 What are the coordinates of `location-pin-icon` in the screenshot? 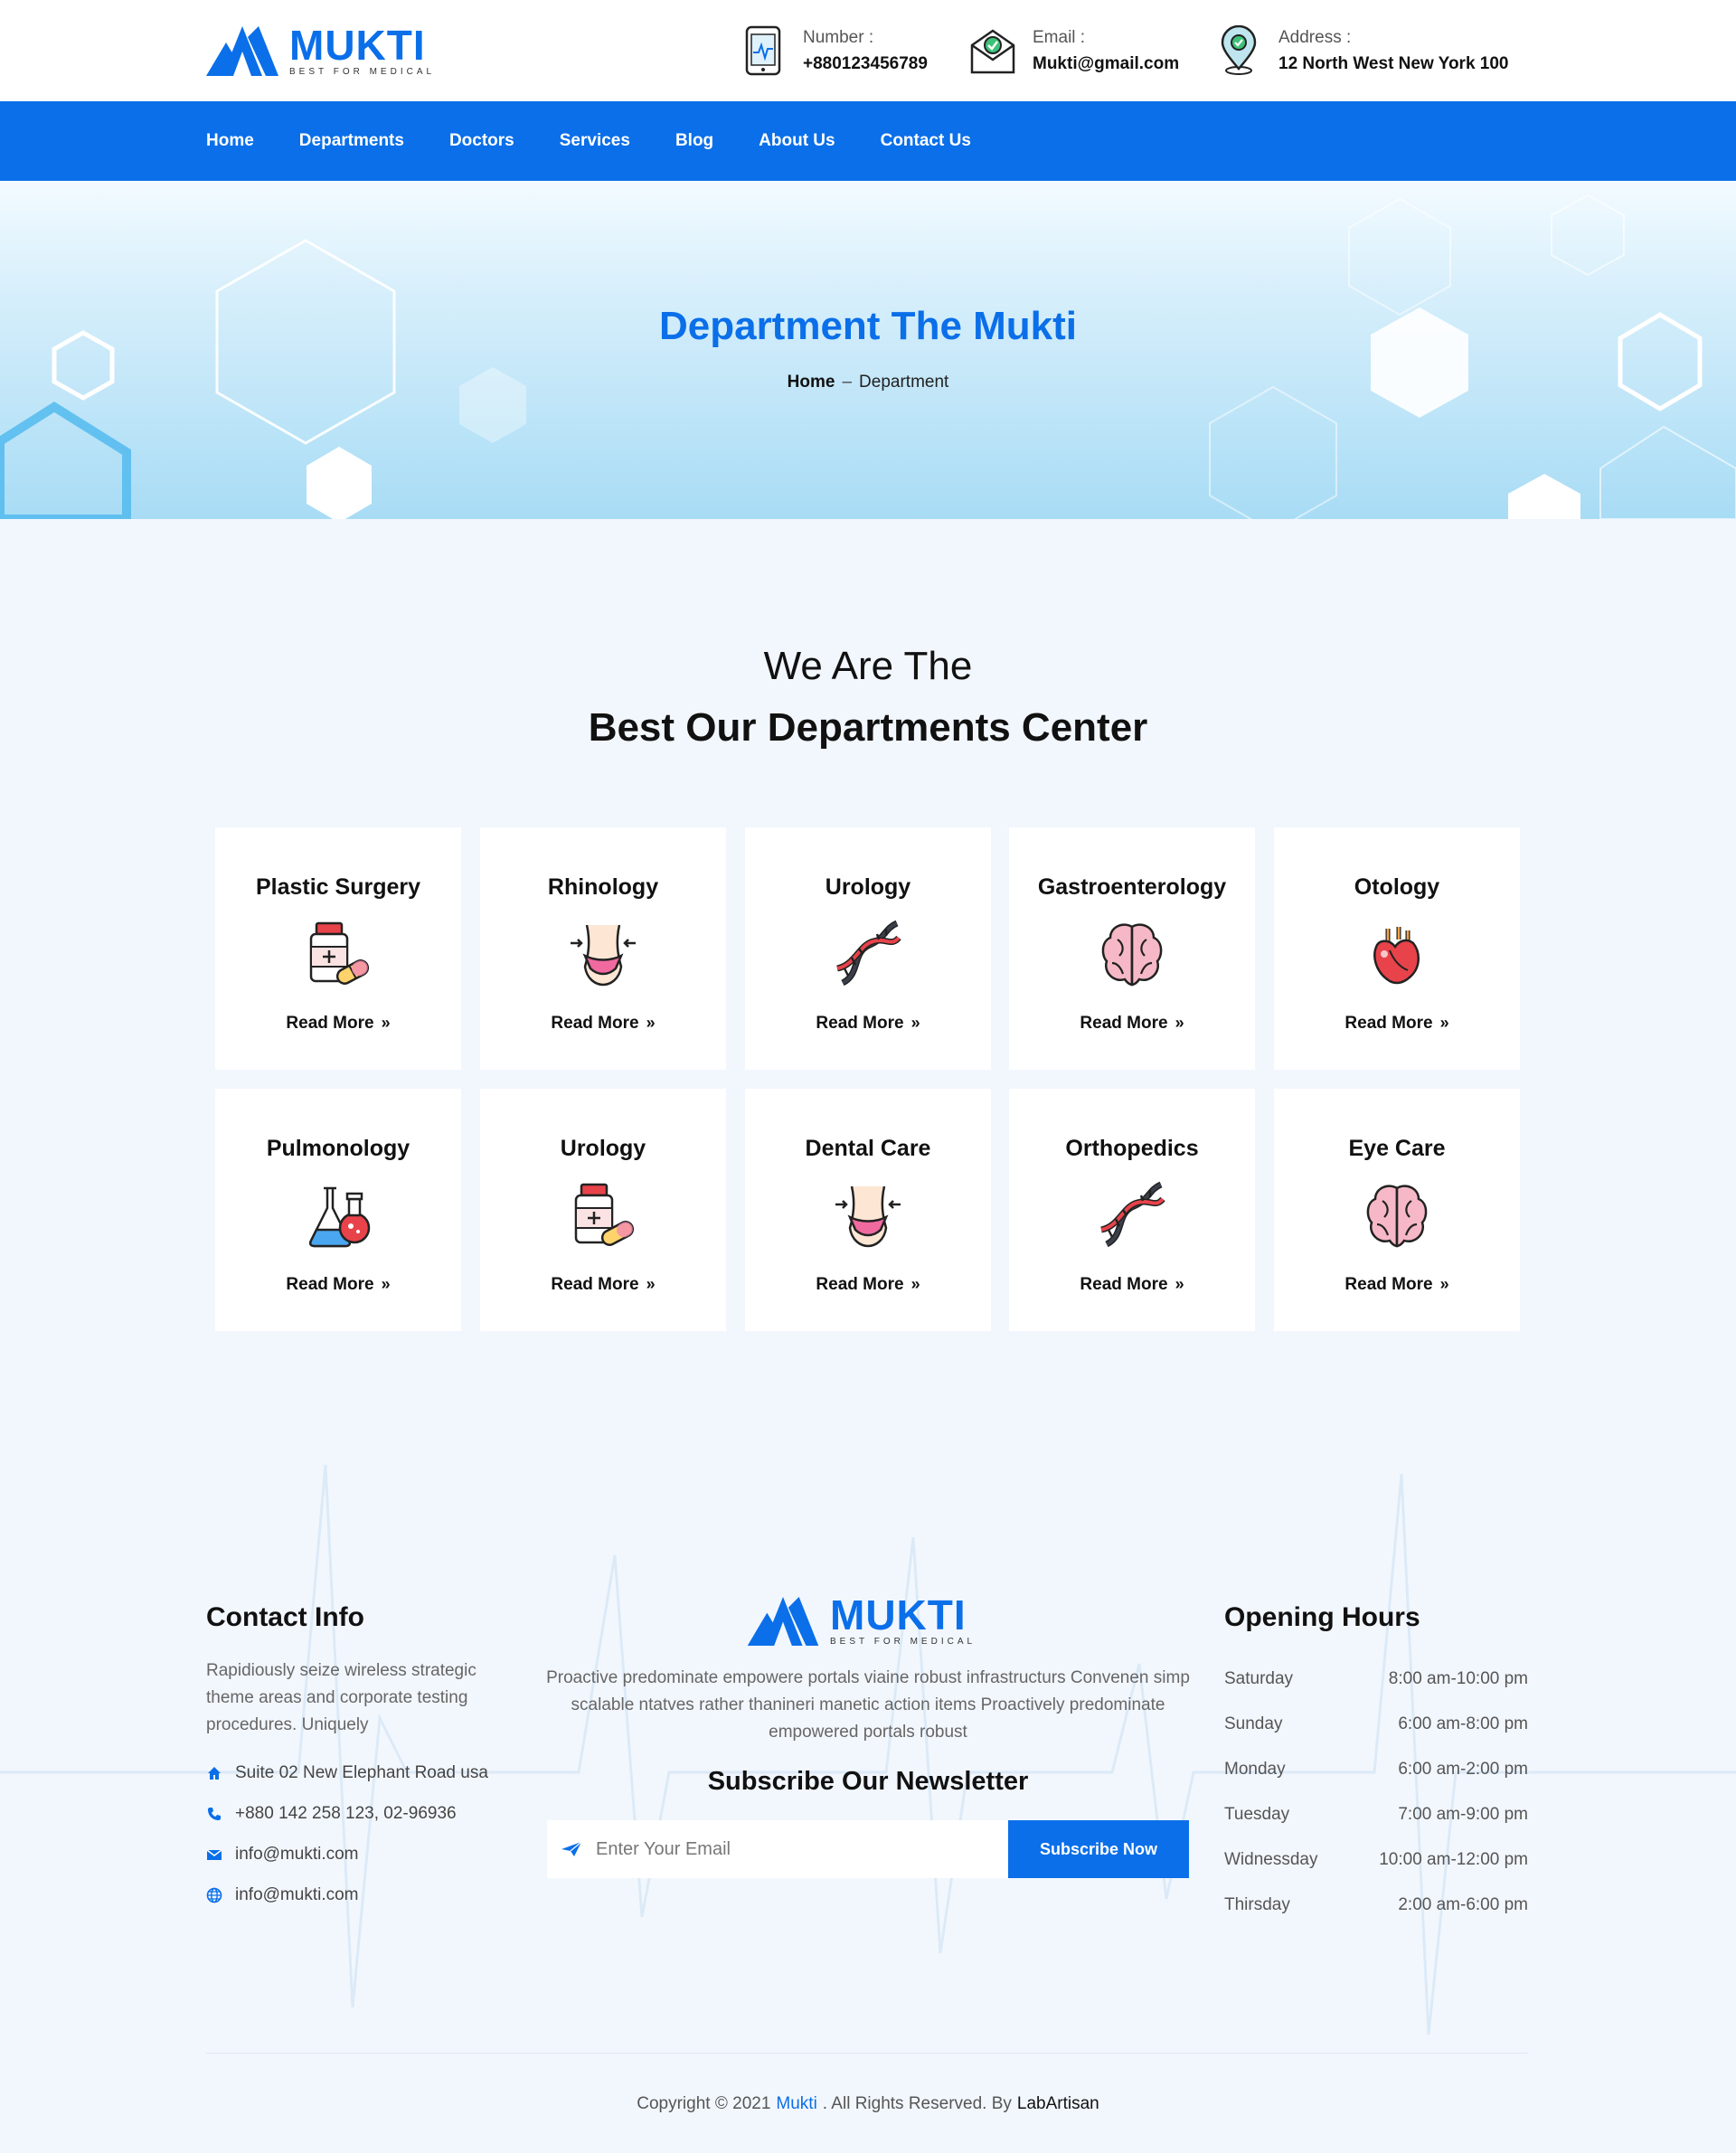 It's located at (1239, 50).